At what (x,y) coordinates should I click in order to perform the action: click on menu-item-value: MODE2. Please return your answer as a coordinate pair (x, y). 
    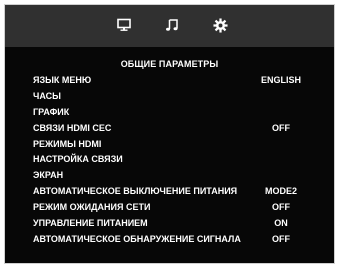
    Looking at the image, I should click on (280, 191).